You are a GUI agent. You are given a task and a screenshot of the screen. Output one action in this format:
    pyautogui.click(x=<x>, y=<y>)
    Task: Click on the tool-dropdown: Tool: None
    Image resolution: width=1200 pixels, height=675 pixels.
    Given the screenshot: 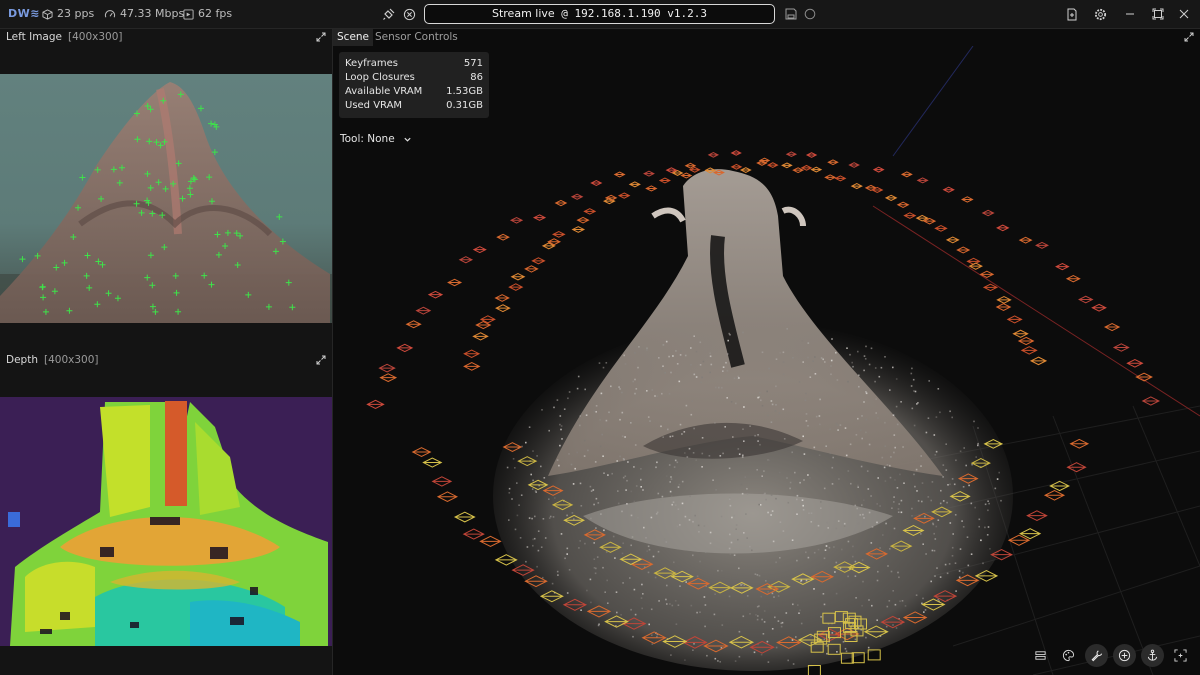 What is the action you would take?
    pyautogui.click(x=376, y=139)
    